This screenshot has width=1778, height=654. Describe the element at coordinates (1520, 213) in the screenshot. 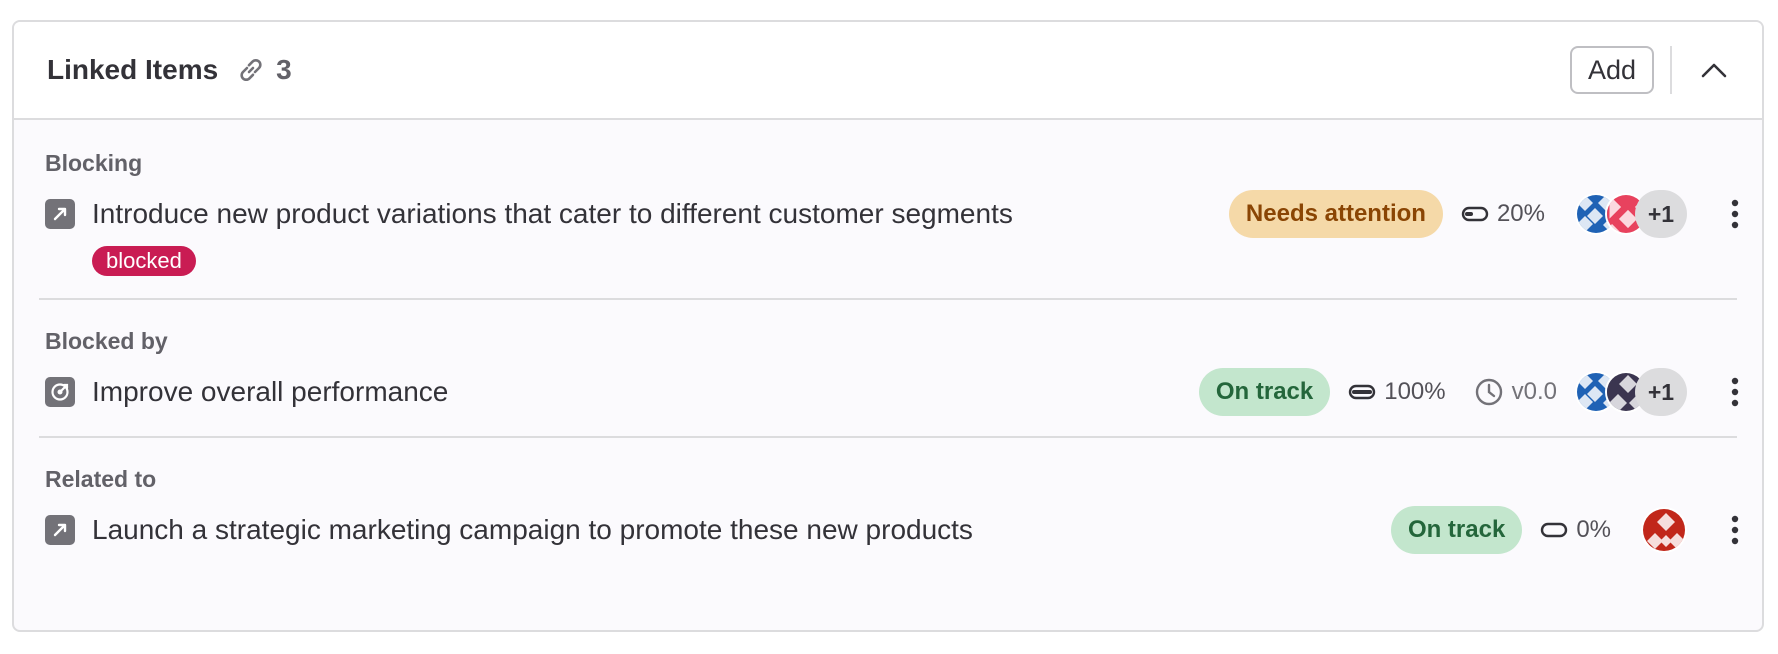

I see `progress-value: 20%` at that location.